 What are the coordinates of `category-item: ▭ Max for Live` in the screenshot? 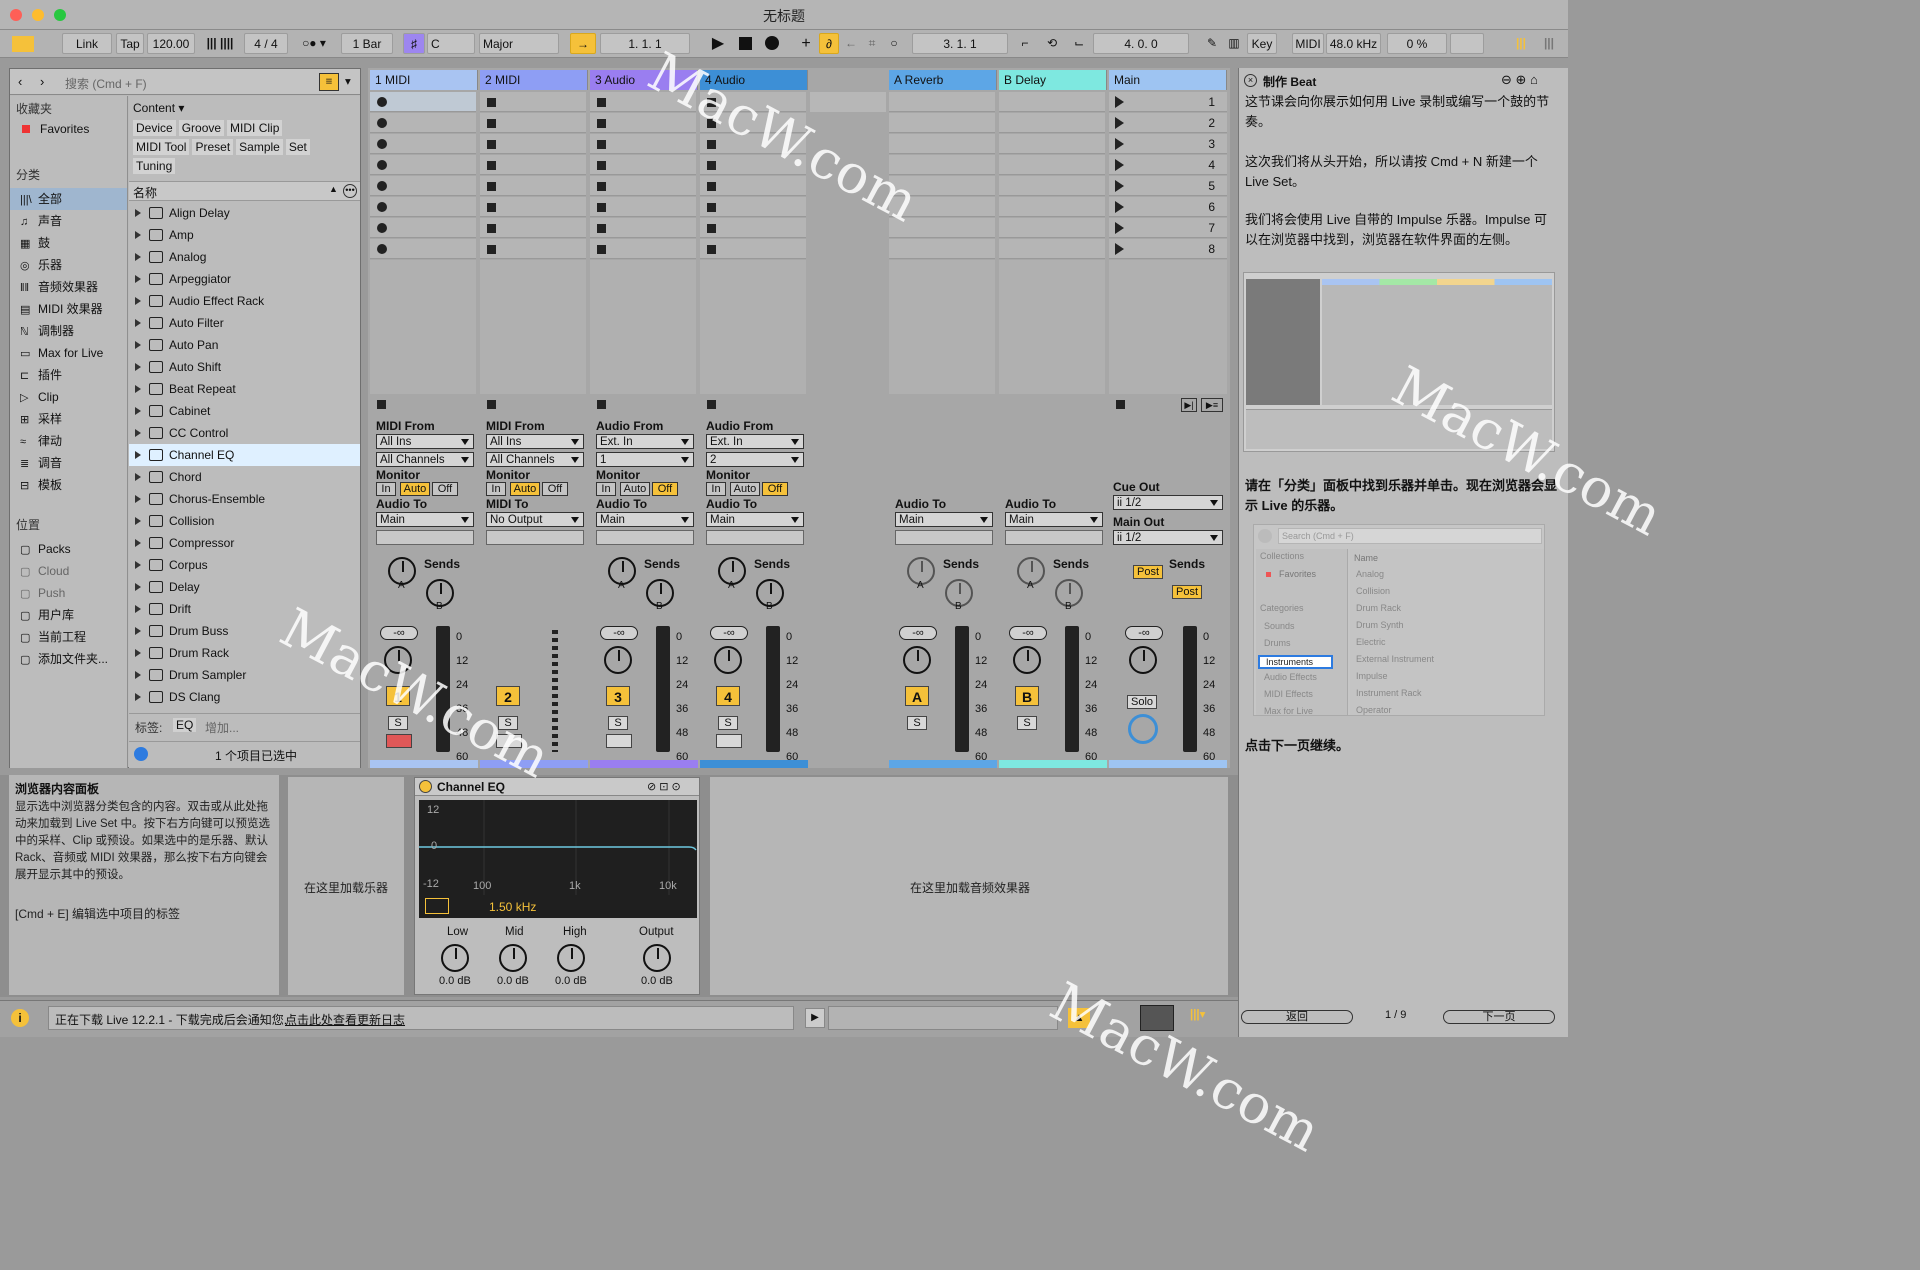 It's located at (68, 353).